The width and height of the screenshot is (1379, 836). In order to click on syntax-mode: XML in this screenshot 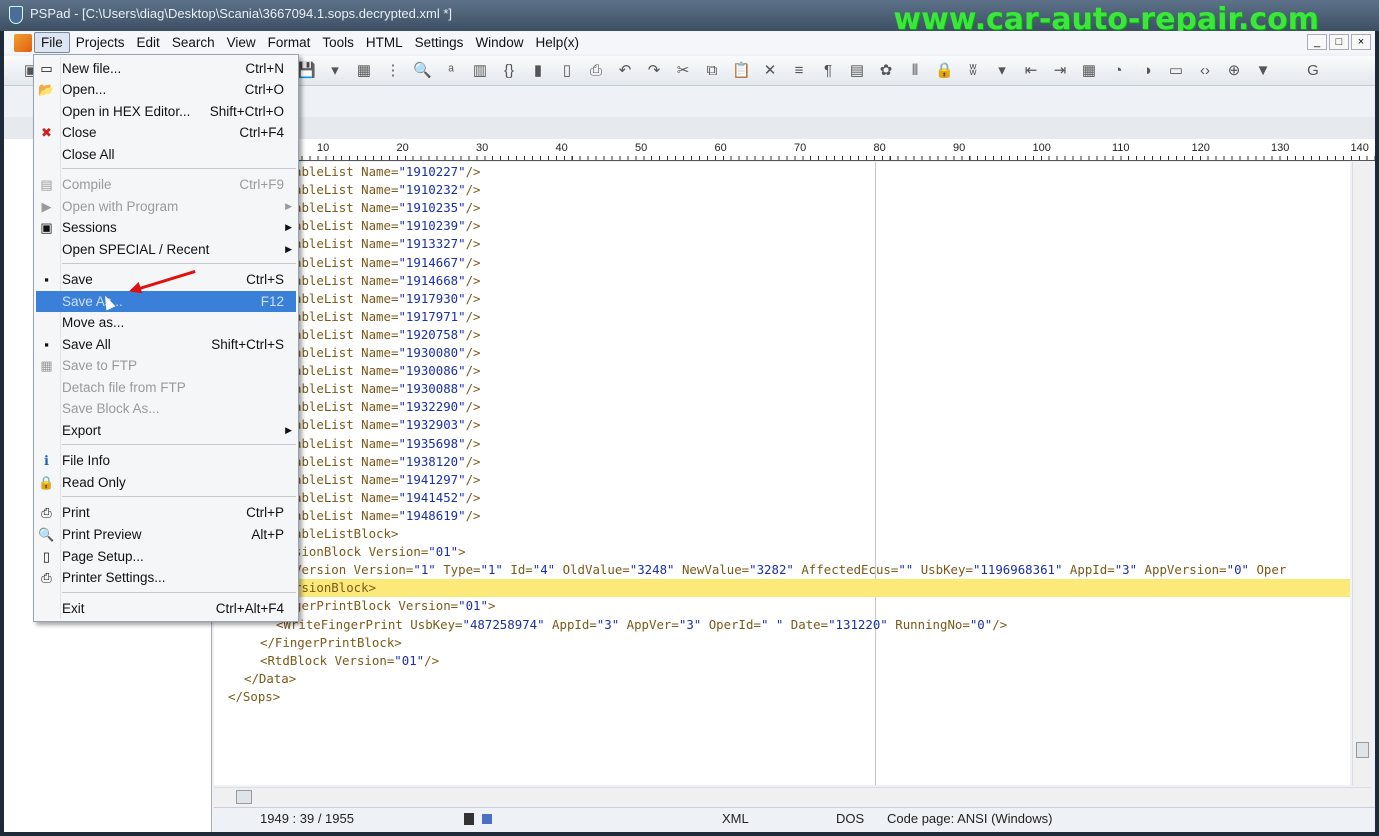, I will do `click(735, 818)`.